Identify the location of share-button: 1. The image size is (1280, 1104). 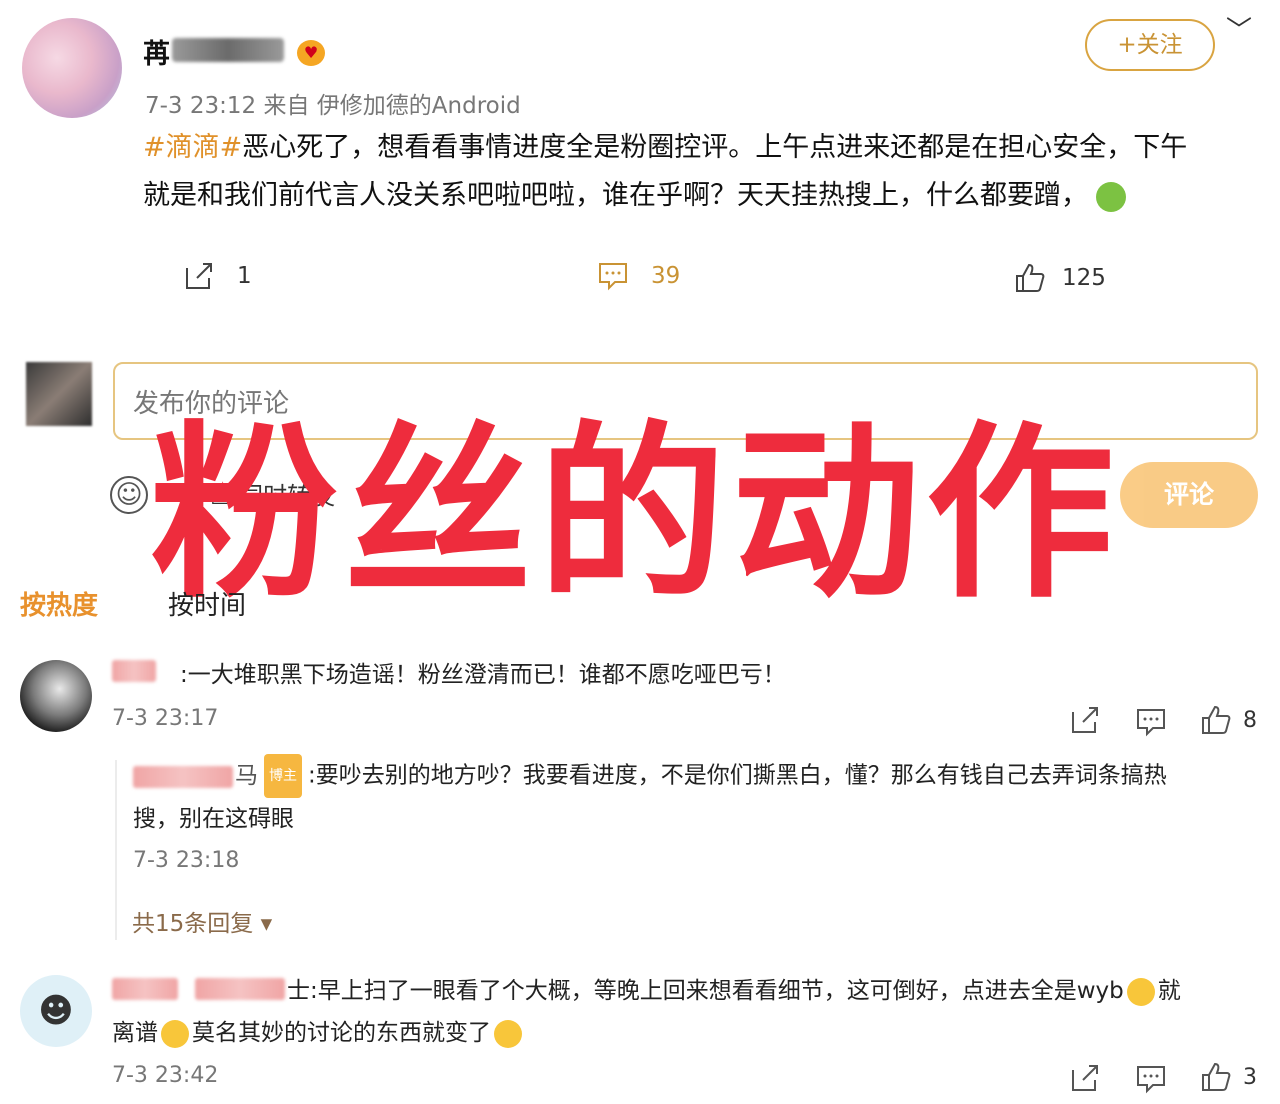
(217, 276).